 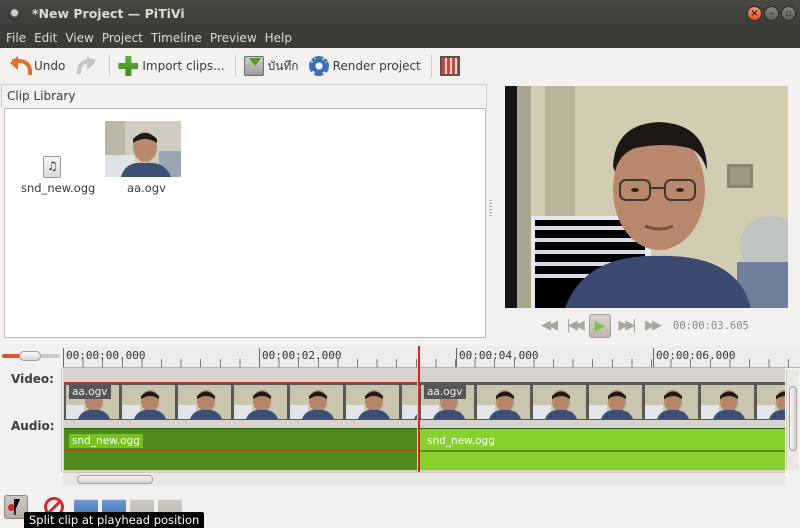 I want to click on save-label: บันทึก, so click(x=283, y=65).